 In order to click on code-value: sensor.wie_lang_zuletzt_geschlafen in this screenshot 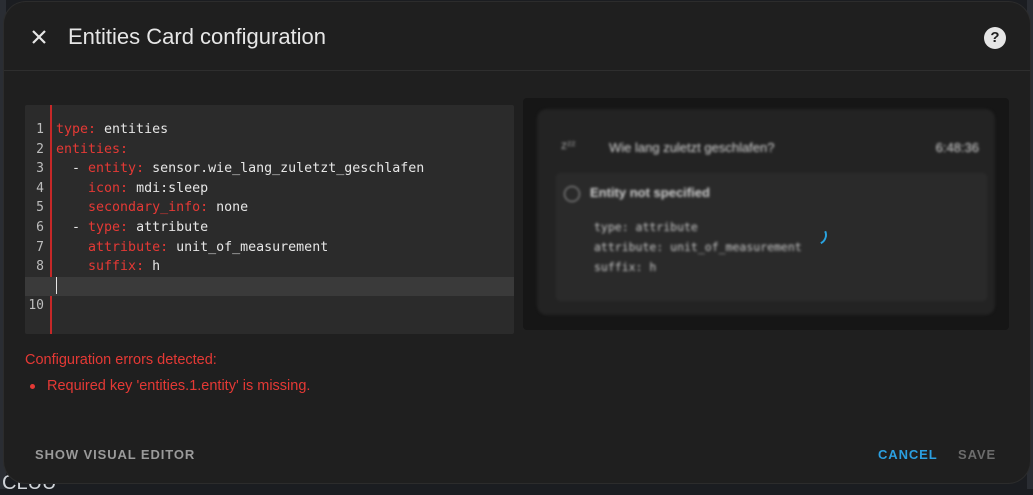, I will do `click(284, 169)`.